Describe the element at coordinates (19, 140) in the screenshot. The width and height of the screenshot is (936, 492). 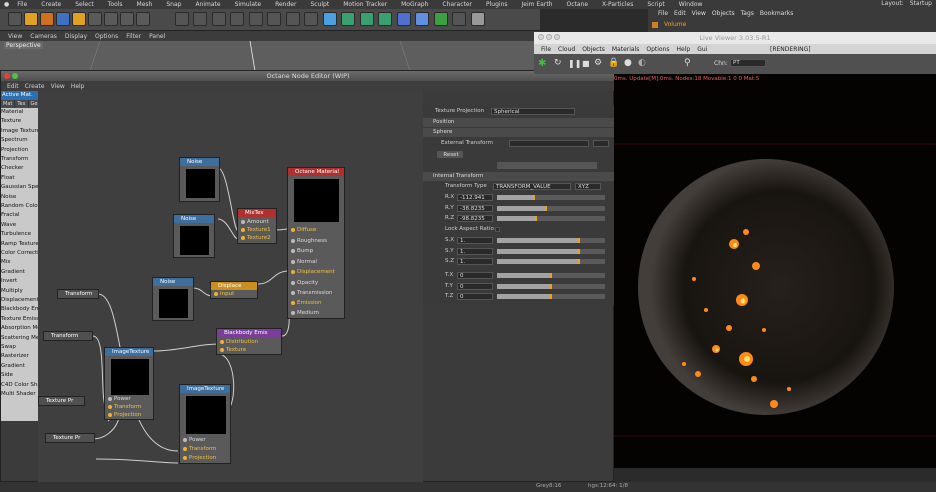
I see `node-library-item: Spectrum` at that location.